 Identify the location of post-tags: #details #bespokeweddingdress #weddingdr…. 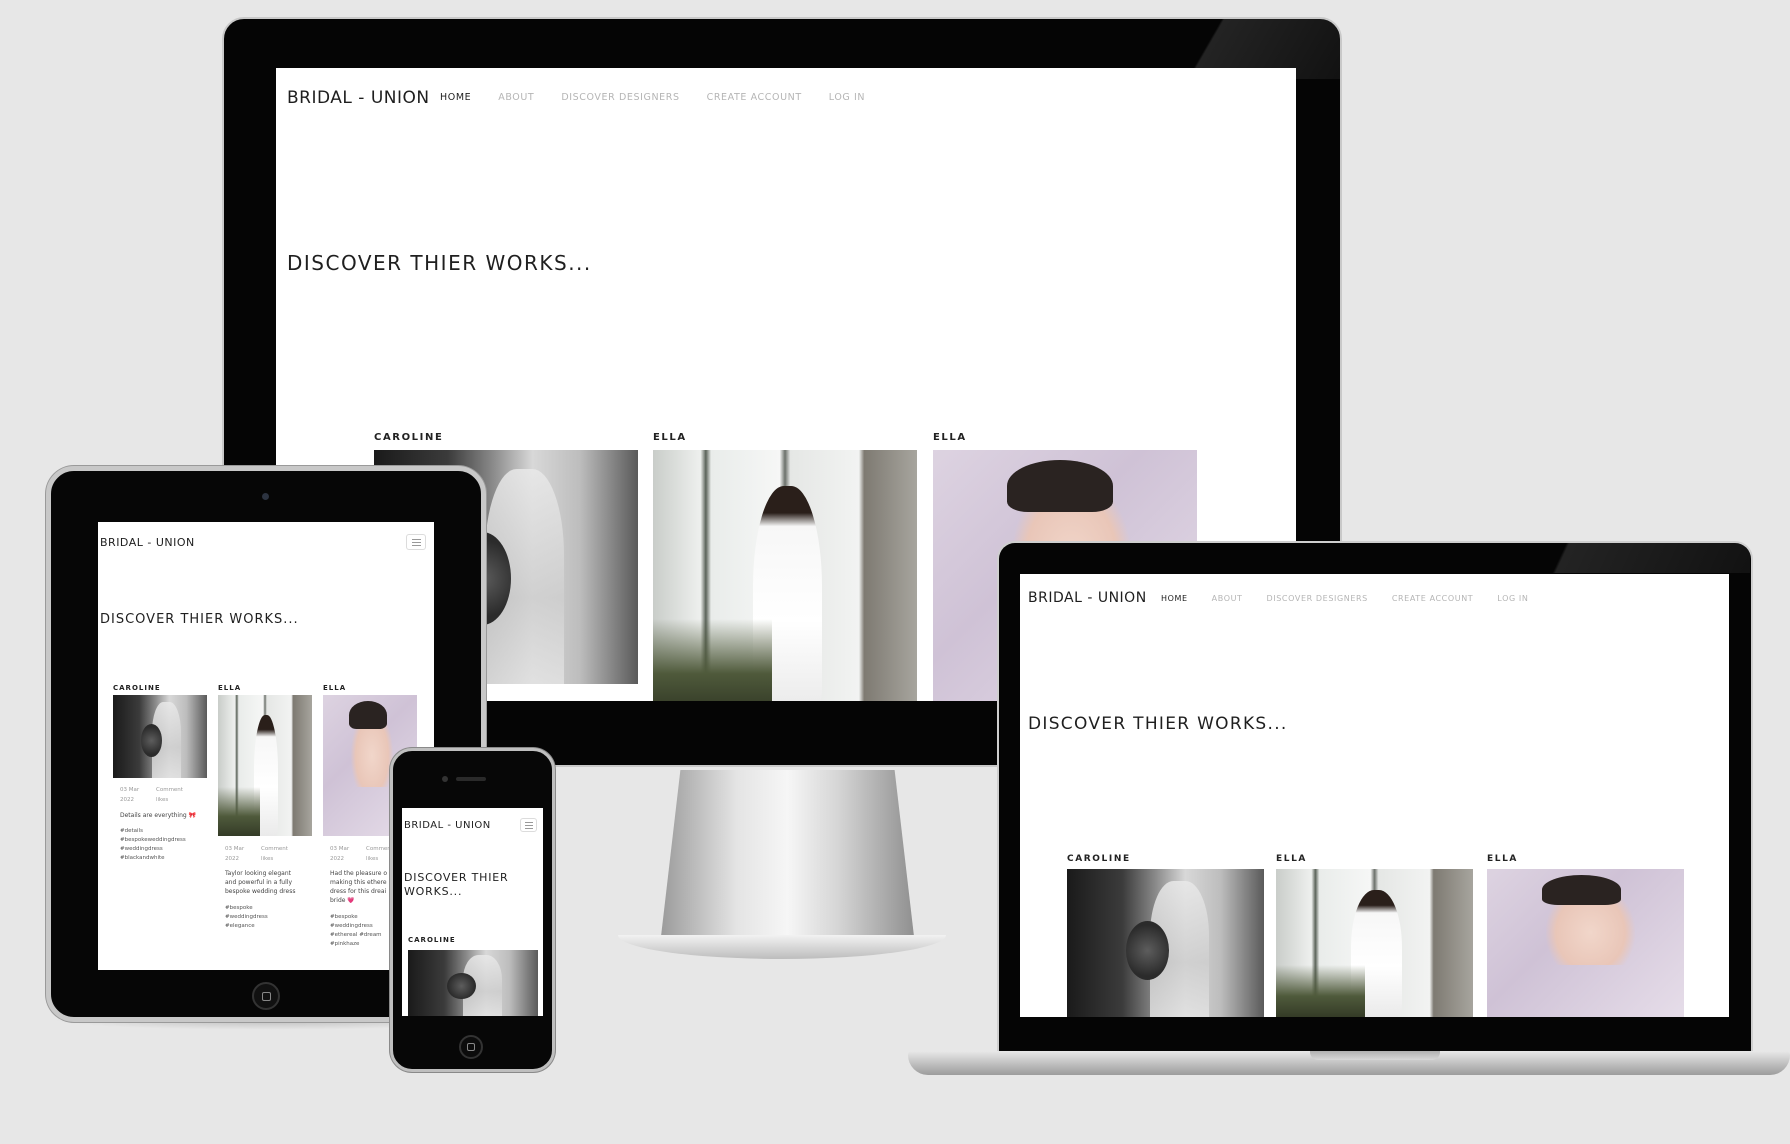
(153, 844).